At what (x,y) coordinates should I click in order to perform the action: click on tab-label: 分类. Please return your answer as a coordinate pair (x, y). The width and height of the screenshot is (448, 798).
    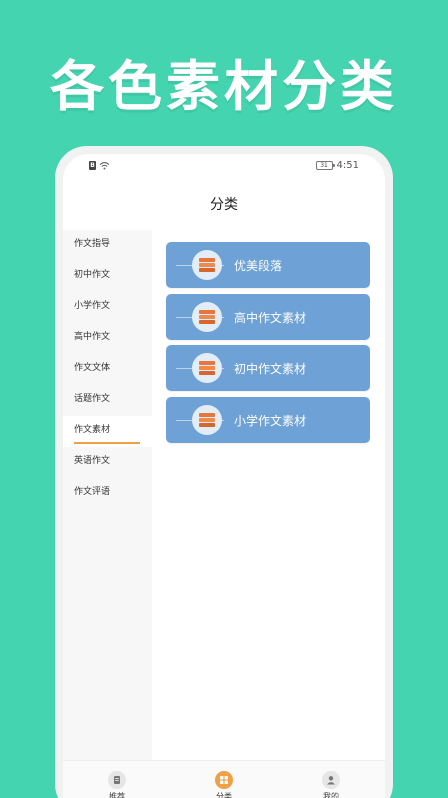
    Looking at the image, I should click on (224, 795).